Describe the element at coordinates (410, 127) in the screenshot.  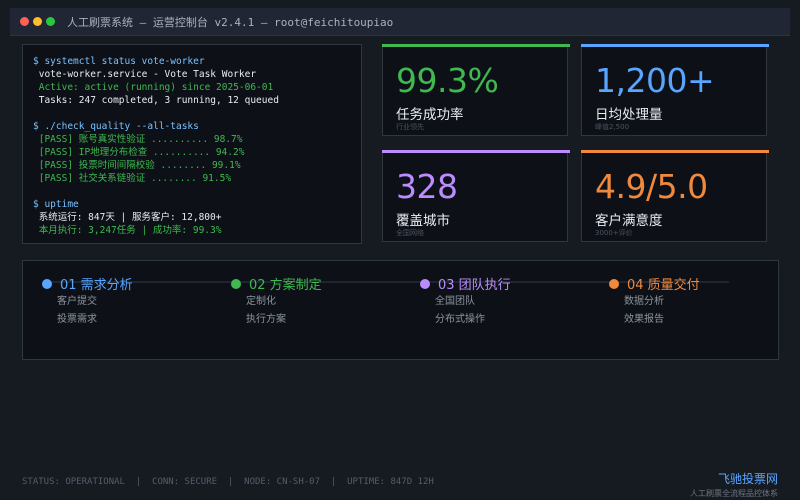
I see `stat-sub: 行业领先` at that location.